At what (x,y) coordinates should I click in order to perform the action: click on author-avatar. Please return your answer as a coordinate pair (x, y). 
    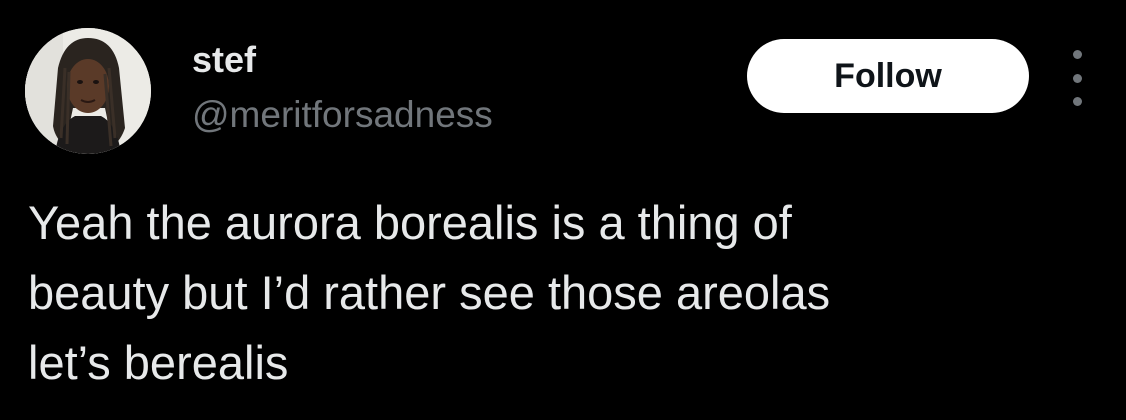
    Looking at the image, I should click on (88, 91).